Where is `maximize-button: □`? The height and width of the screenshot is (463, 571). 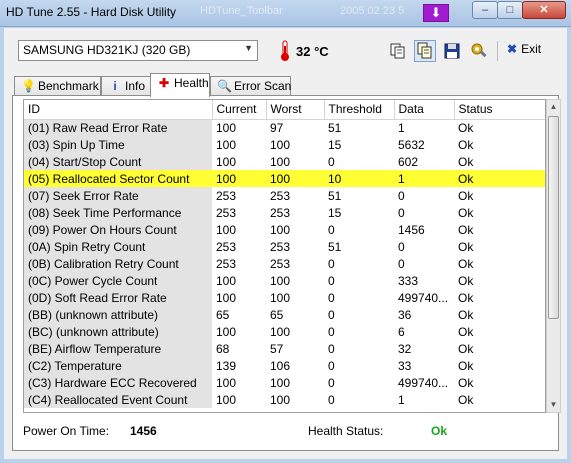
maximize-button: □ is located at coordinates (510, 10).